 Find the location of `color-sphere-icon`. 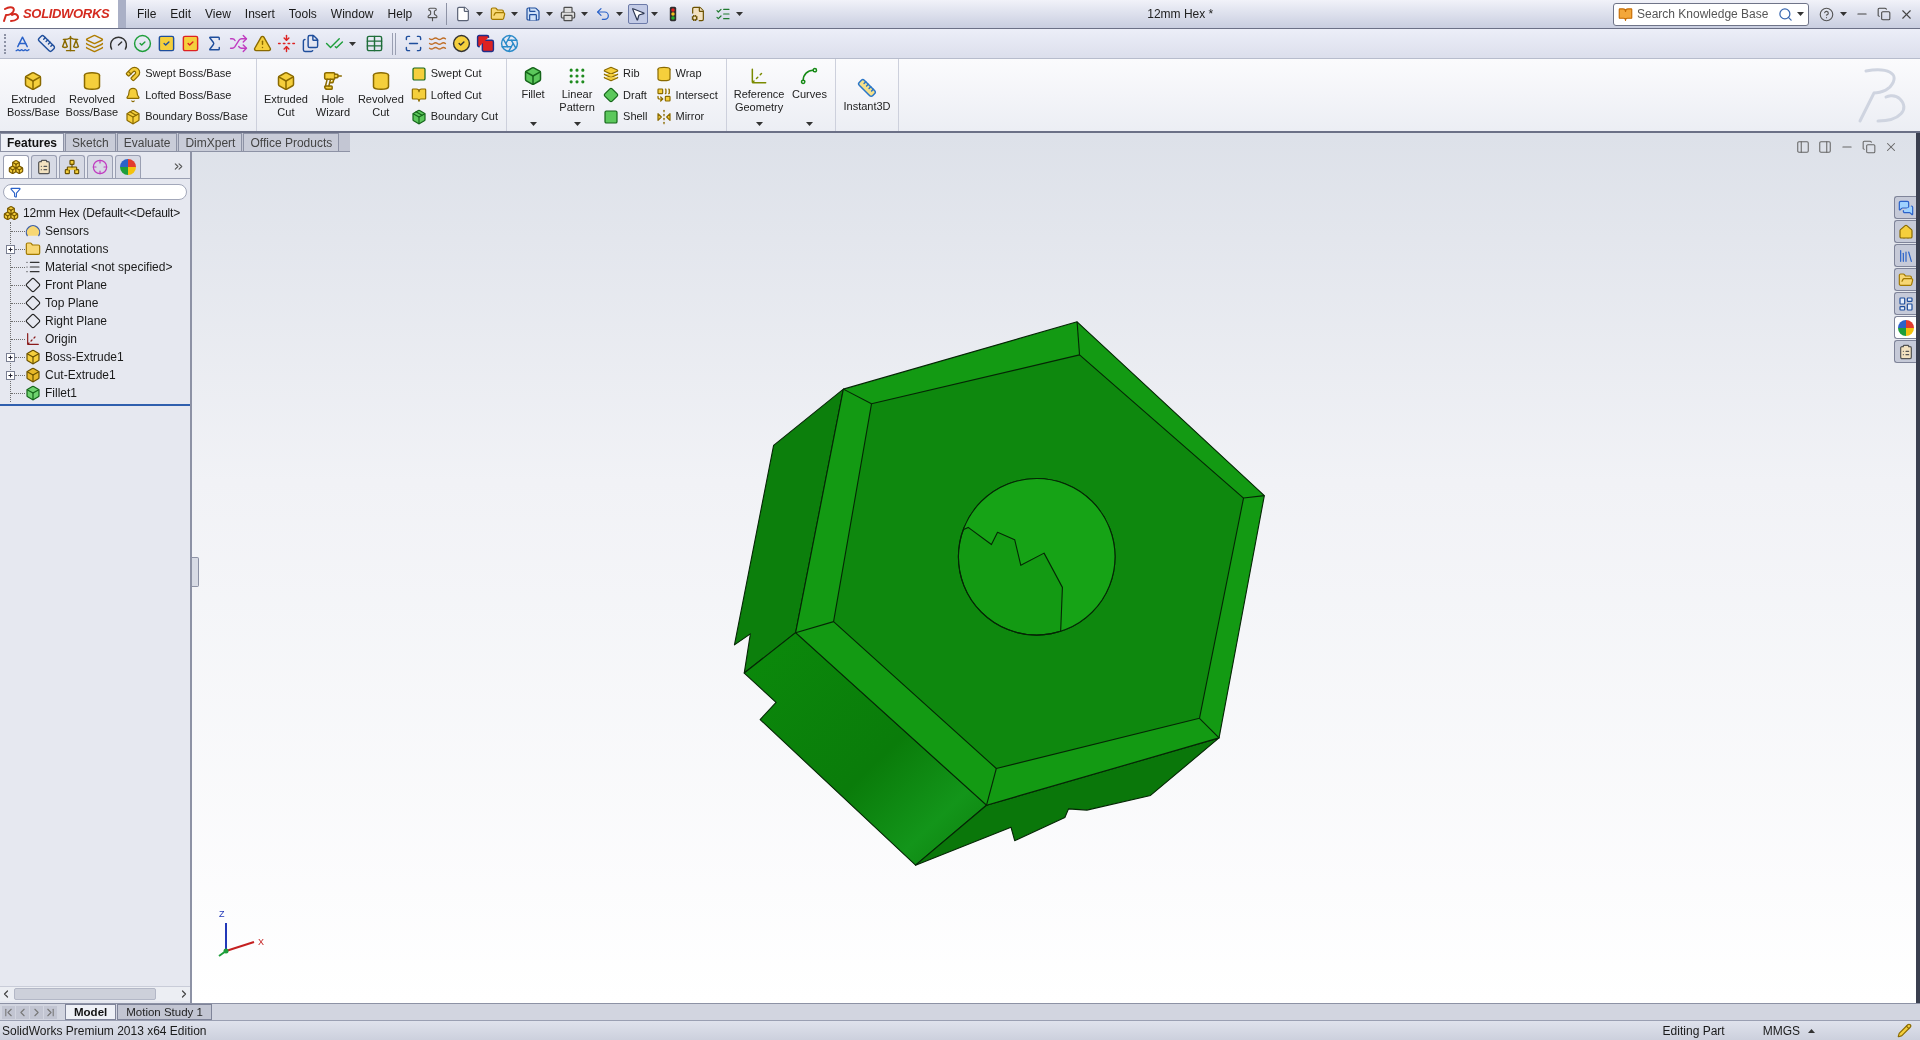

color-sphere-icon is located at coordinates (128, 167).